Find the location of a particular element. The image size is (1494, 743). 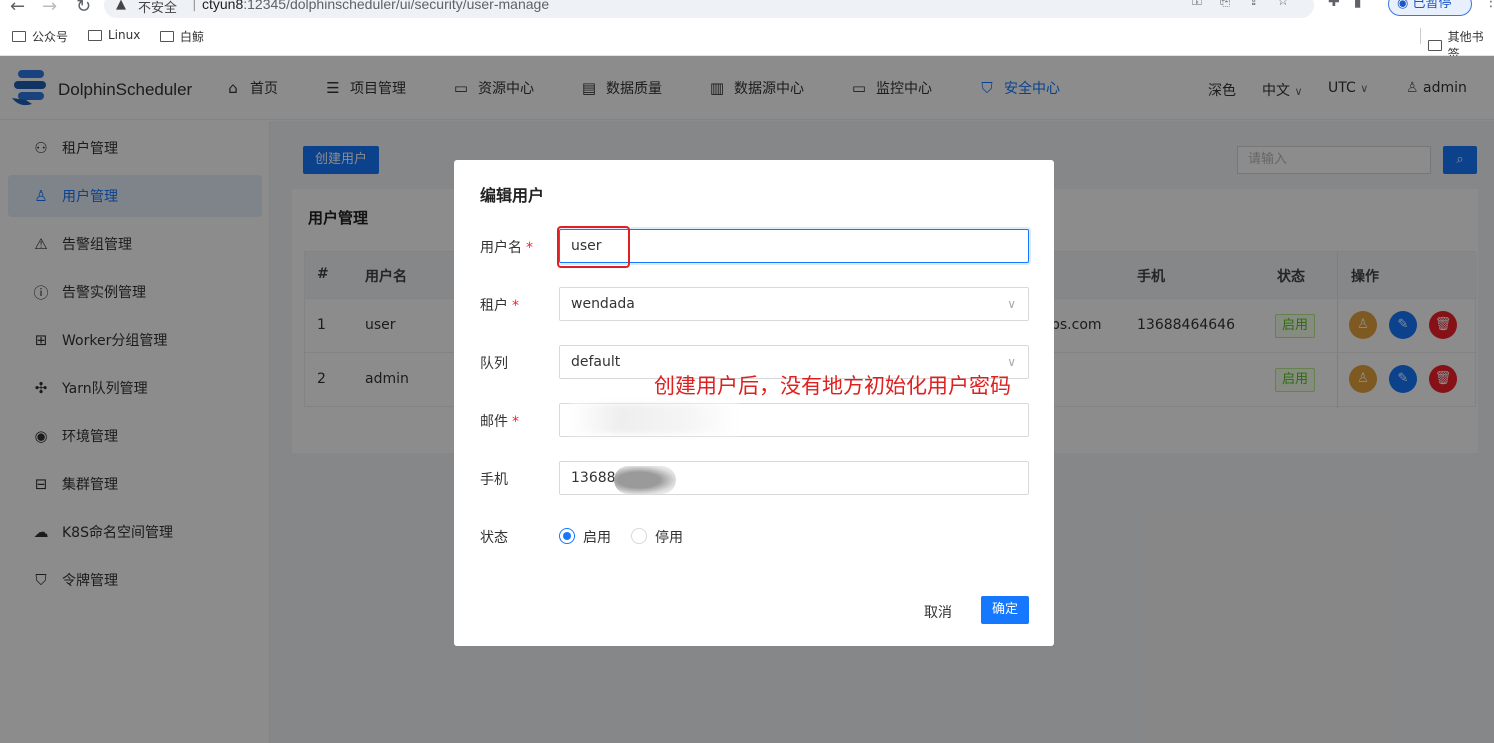

tenant-label: 租户 * is located at coordinates (499, 306).